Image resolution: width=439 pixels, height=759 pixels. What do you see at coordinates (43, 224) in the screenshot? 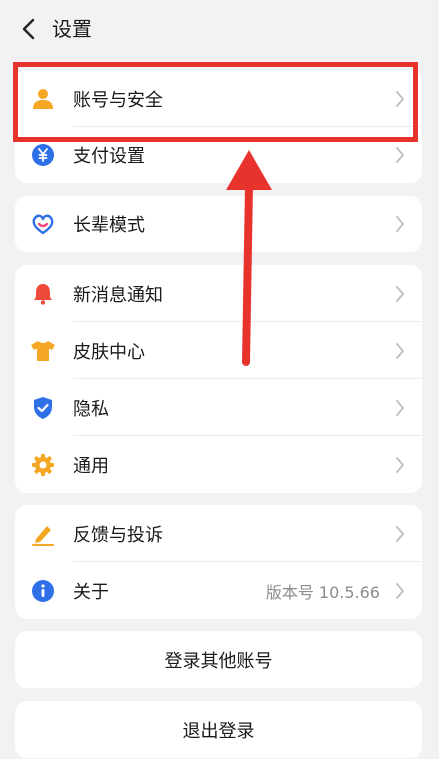
I see `heart-hands-icon` at bounding box center [43, 224].